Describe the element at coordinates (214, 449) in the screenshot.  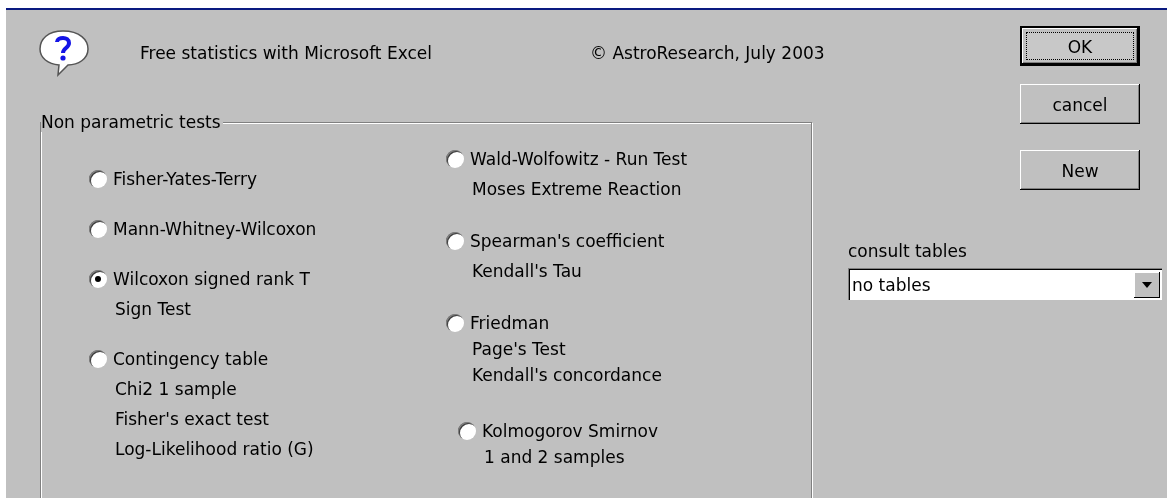
I see `option-sublabel: Log-Likelihood ratio (G)` at that location.